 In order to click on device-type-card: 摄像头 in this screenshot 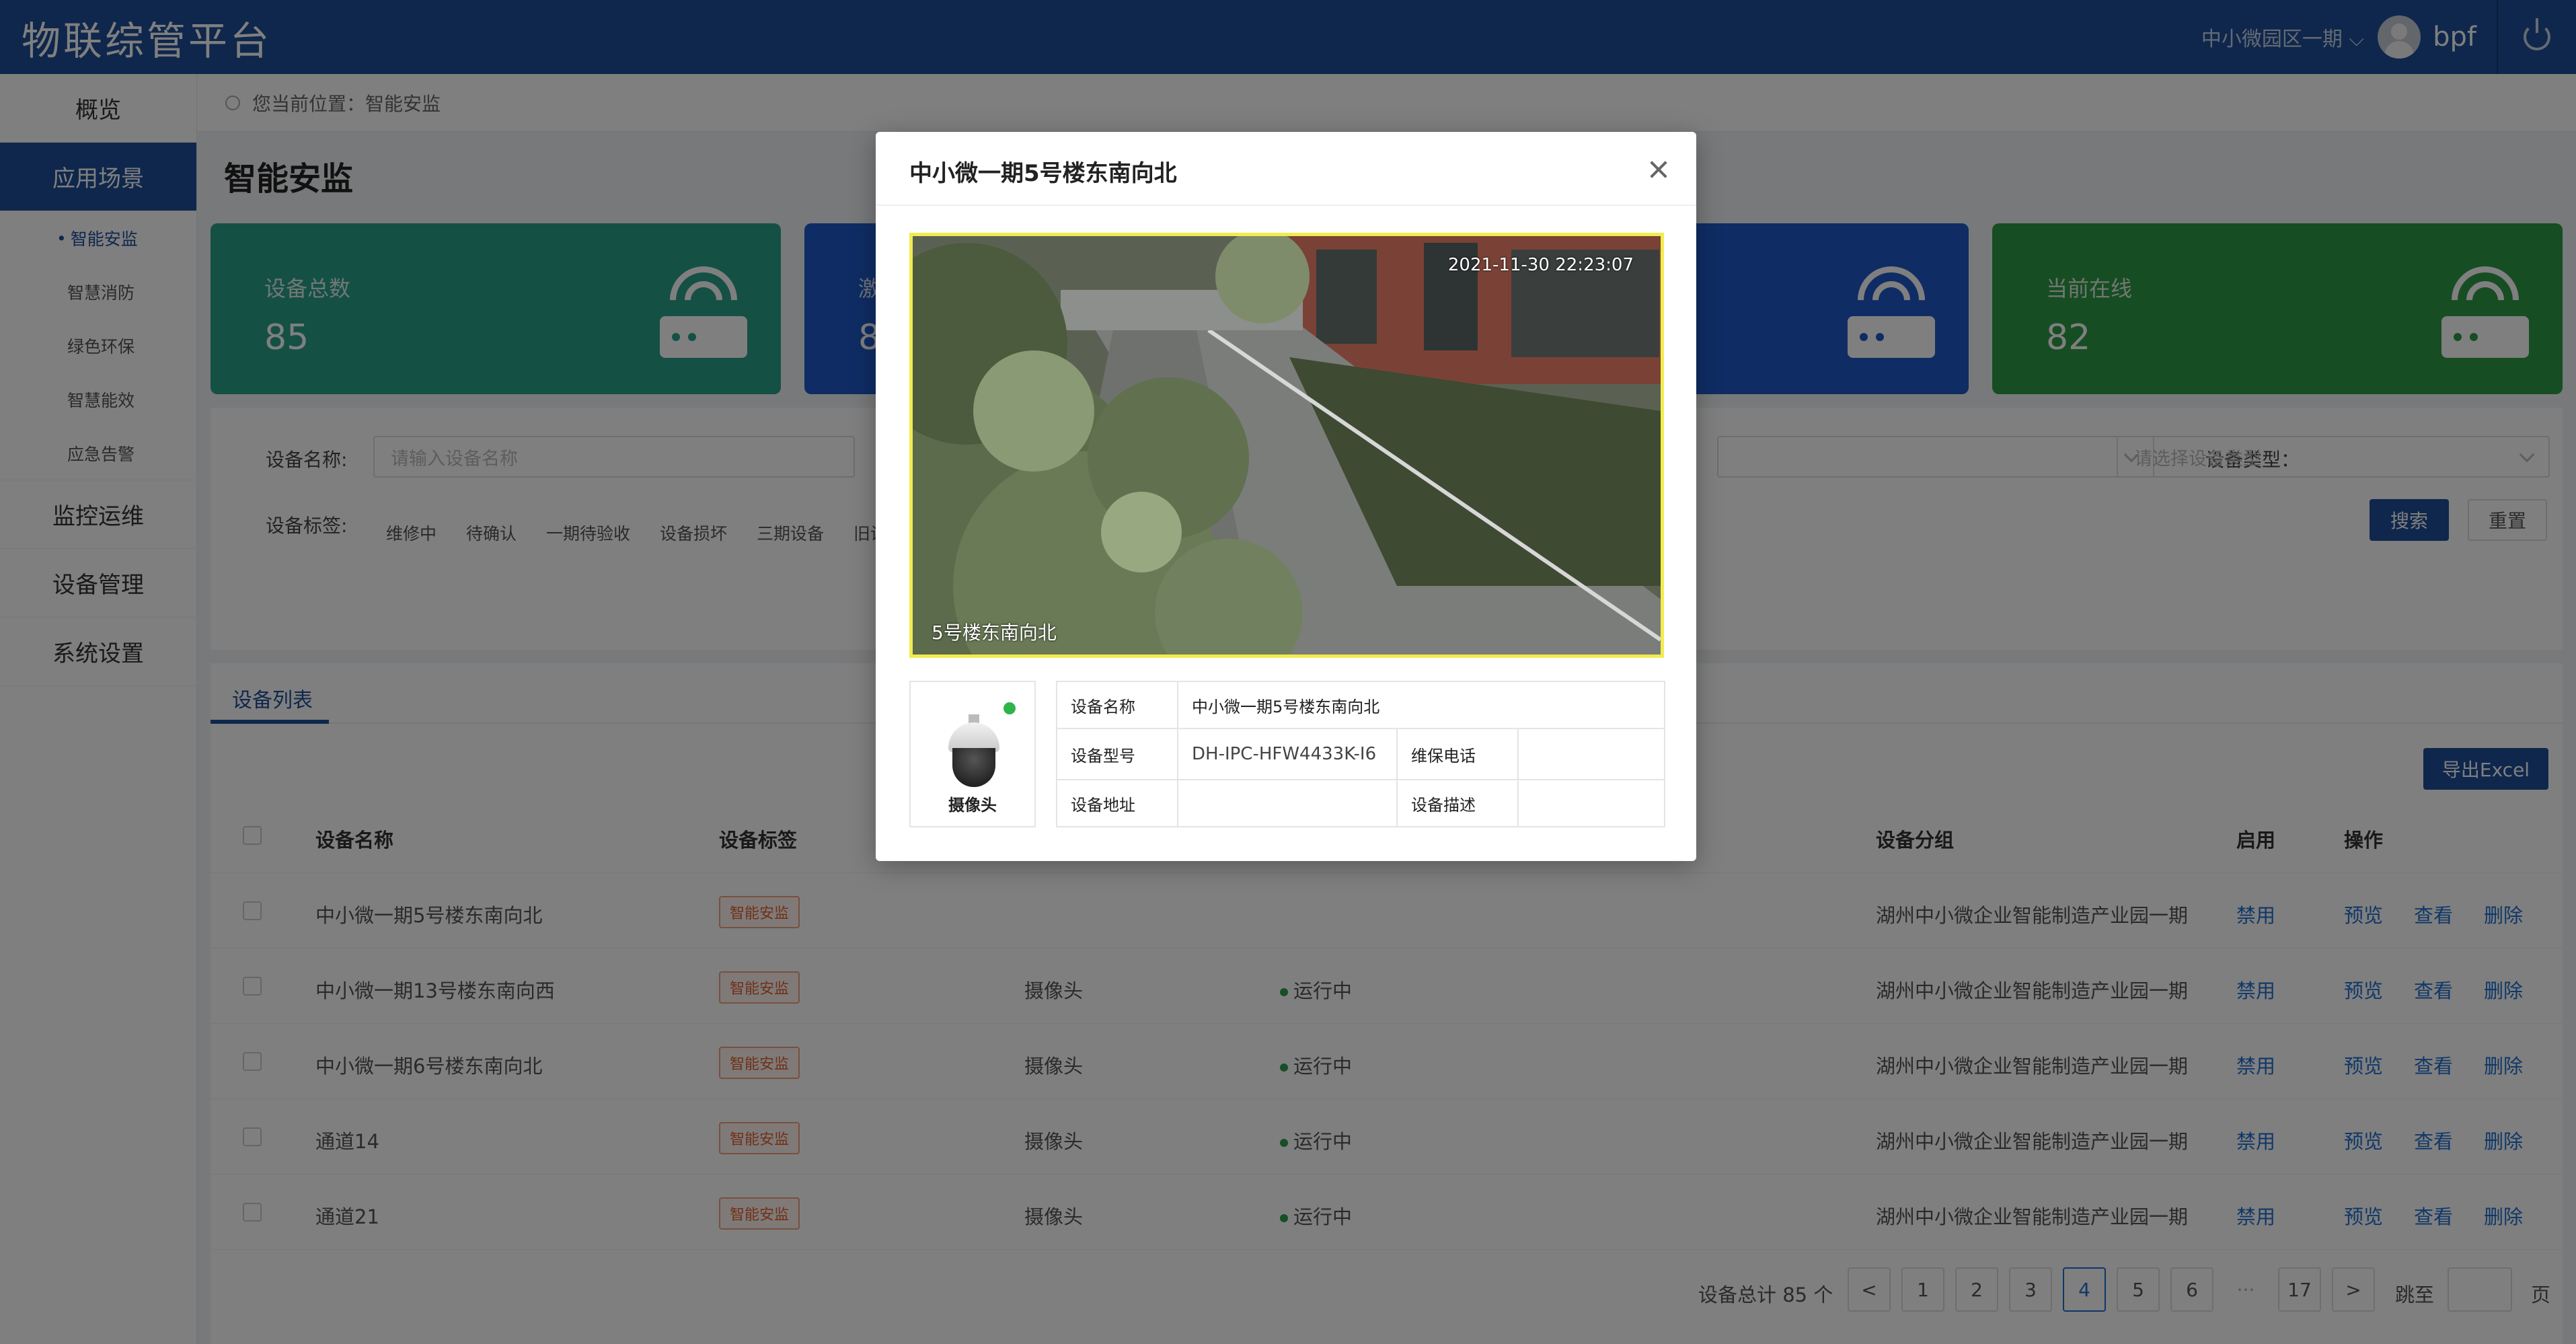, I will do `click(972, 754)`.